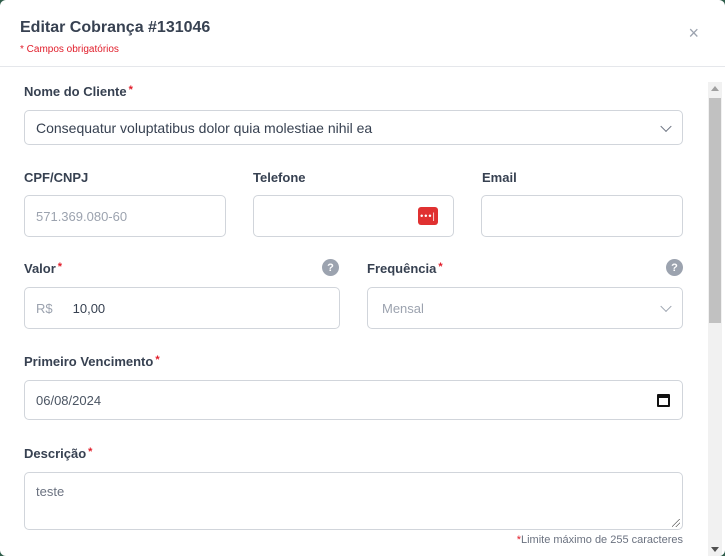 This screenshot has height=556, width=725. I want to click on resize-handle-icon, so click(676, 523).